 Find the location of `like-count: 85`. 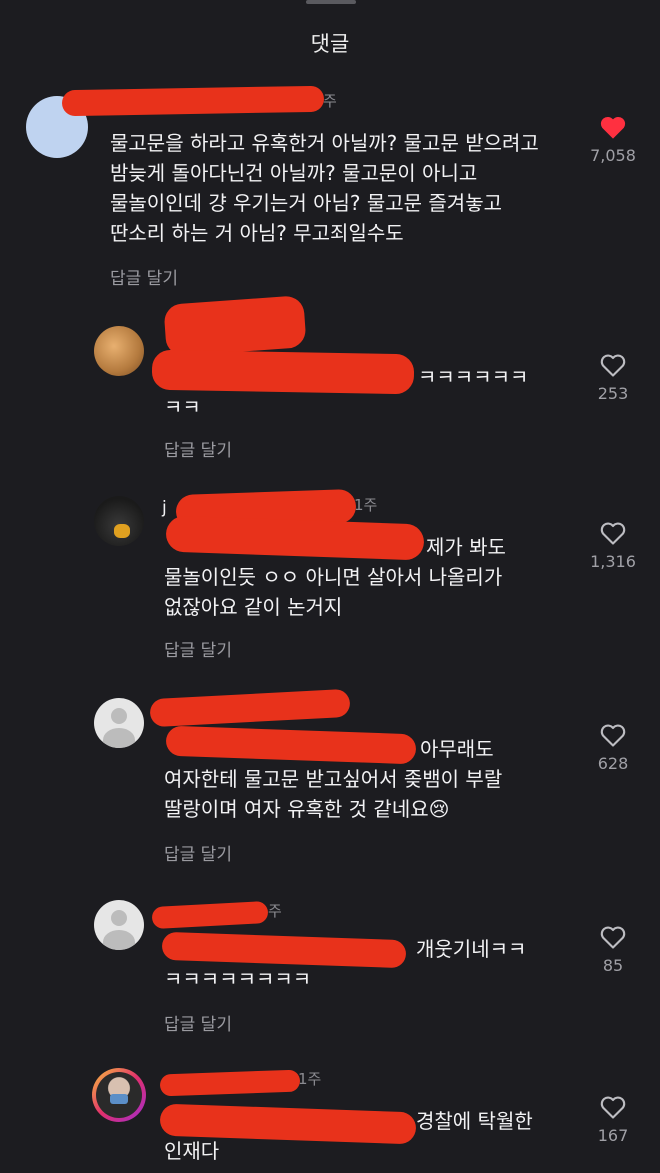

like-count: 85 is located at coordinates (613, 965).